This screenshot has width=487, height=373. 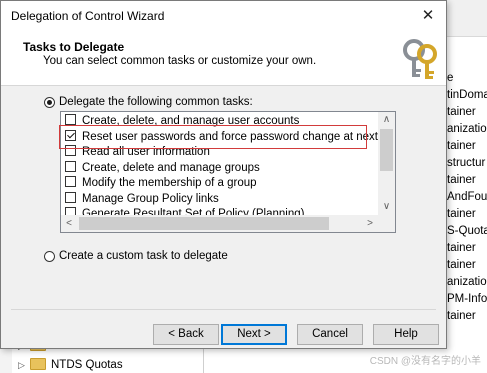 I want to click on scroll-up-icon: ∧, so click(x=386, y=120).